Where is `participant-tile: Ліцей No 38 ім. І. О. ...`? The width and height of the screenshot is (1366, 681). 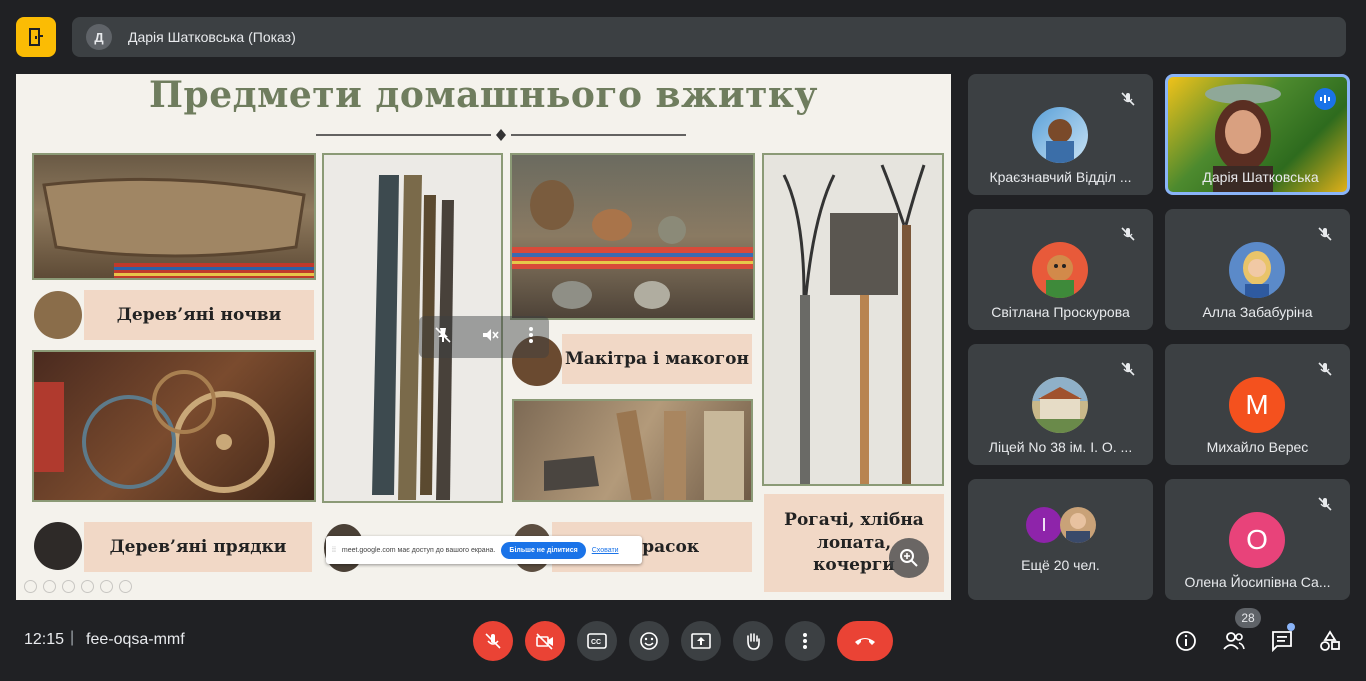 participant-tile: Ліцей No 38 ім. І. О. ... is located at coordinates (1060, 404).